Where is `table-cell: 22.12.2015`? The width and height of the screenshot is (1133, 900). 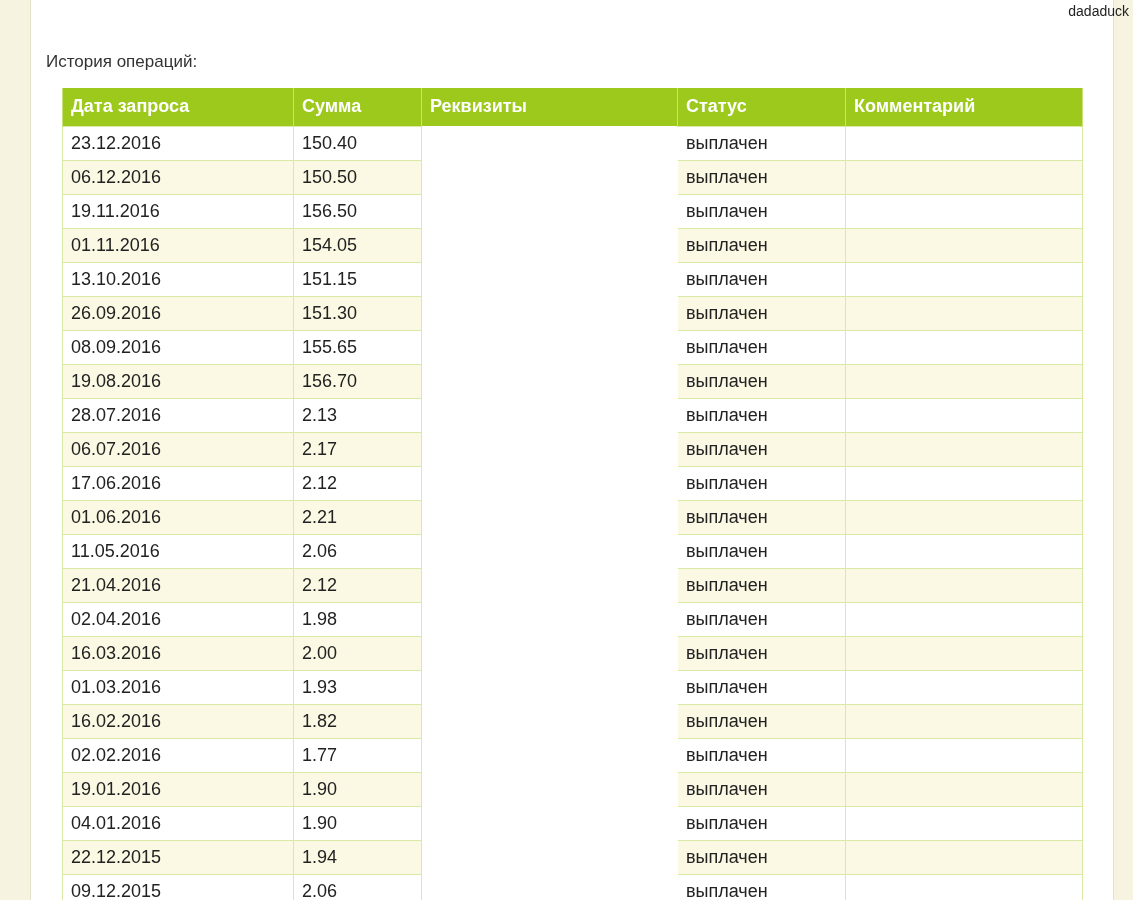 table-cell: 22.12.2015 is located at coordinates (178, 857).